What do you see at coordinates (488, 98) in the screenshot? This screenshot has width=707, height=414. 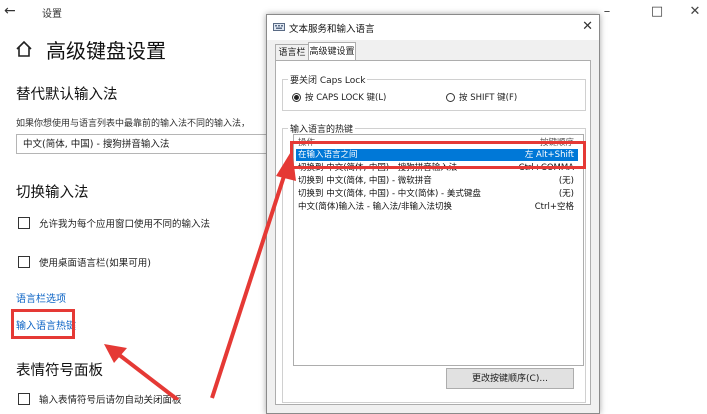 I see `radio-label: 按 SHIFT 键(F)` at bounding box center [488, 98].